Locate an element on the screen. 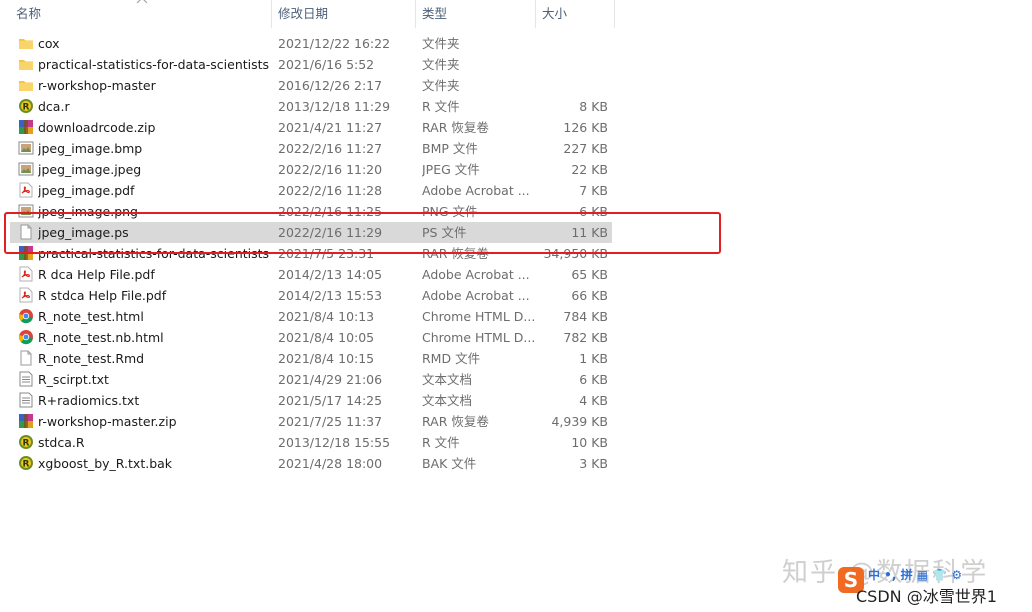 The height and width of the screenshot is (612, 1032). file-row: r-workshop-master 2016/12/26 2:17 文件夹 is located at coordinates (311, 85).